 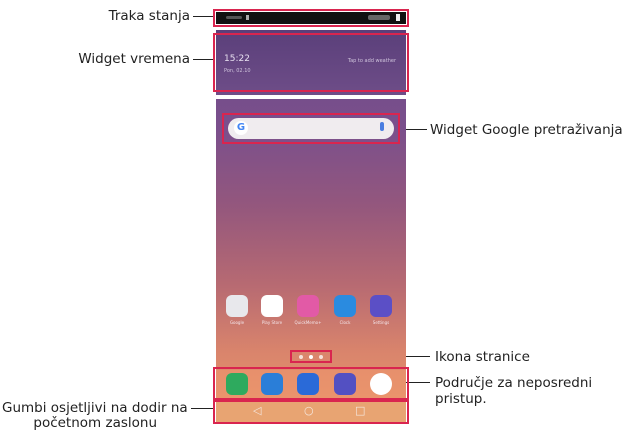 I want to click on app-icon-settings, so click(x=381, y=306).